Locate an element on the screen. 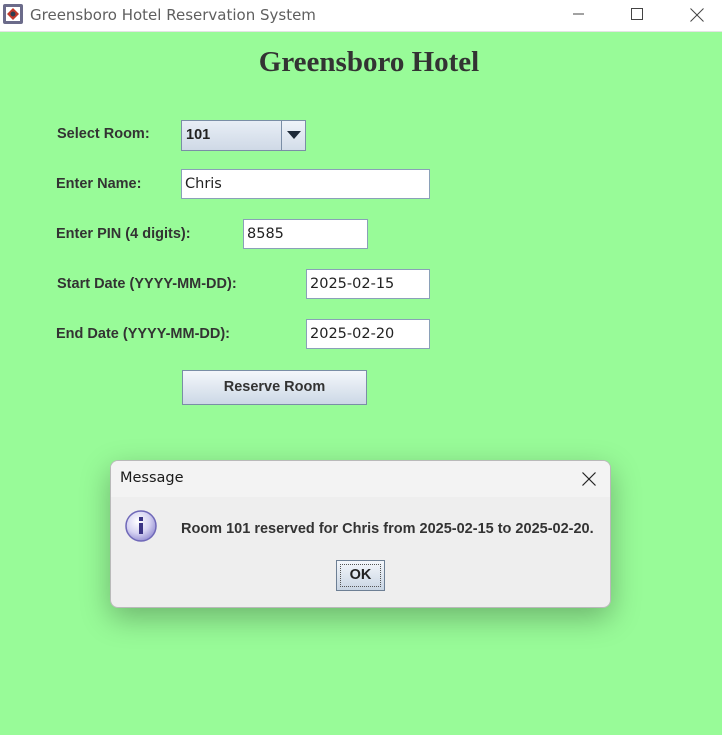 The height and width of the screenshot is (735, 722). window-title: Greensboro Hotel Reservation System is located at coordinates (173, 15).